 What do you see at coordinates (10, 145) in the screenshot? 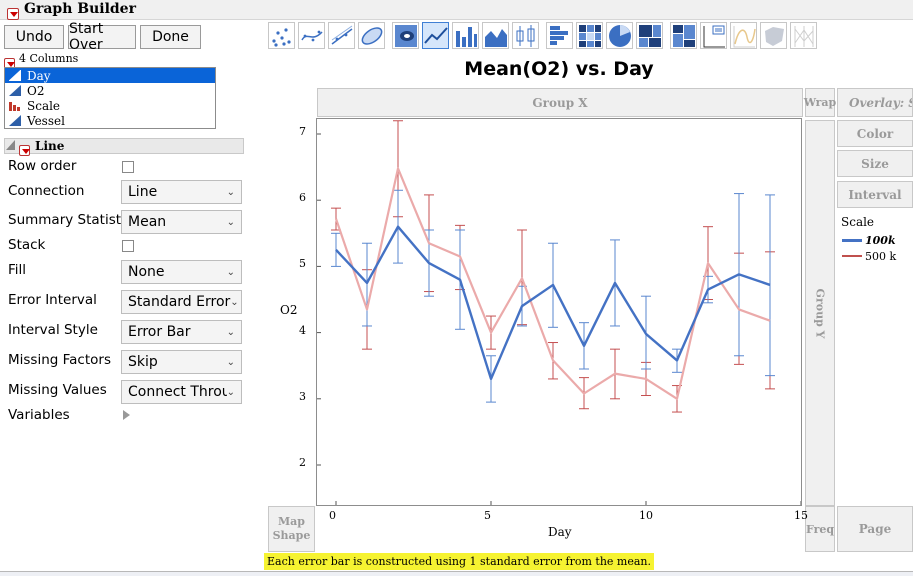
I see `disclosure-icon` at bounding box center [10, 145].